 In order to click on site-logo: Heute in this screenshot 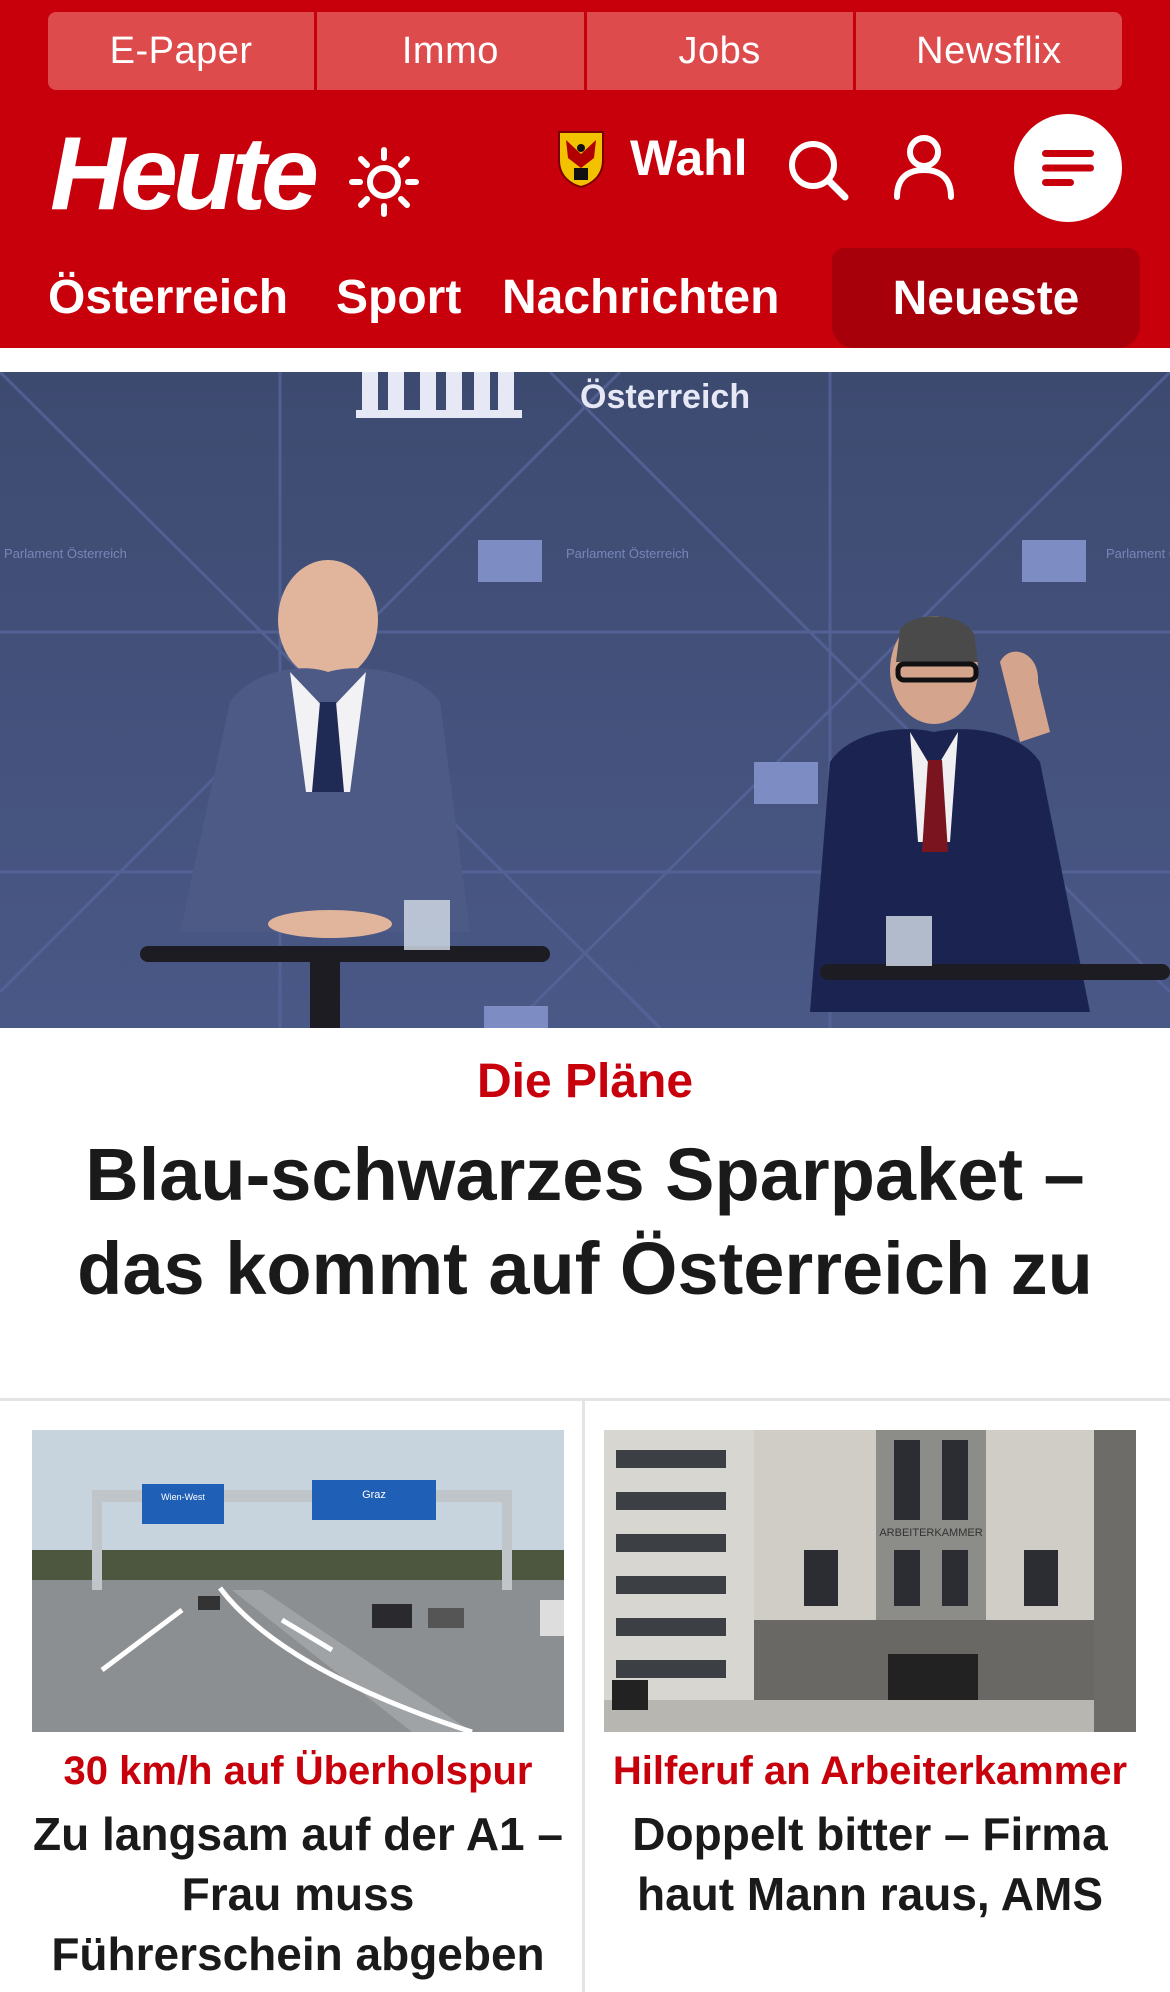, I will do `click(184, 174)`.